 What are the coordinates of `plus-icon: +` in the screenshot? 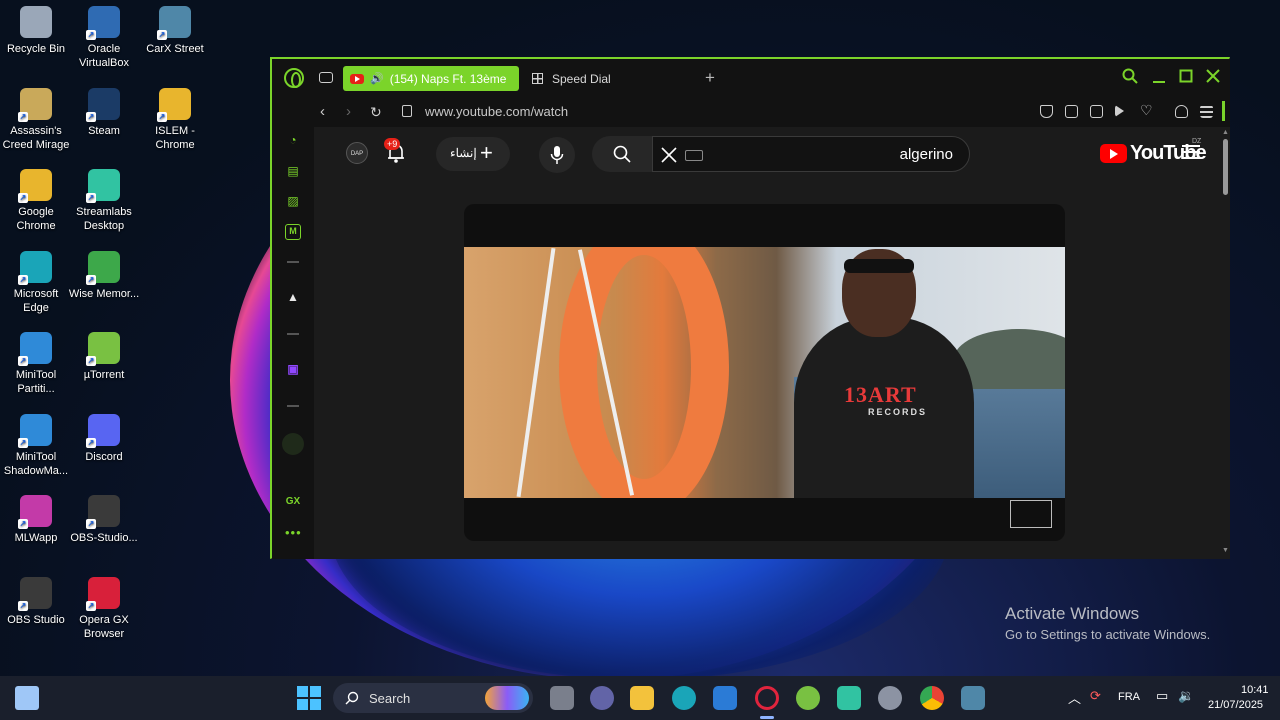 It's located at (486, 152).